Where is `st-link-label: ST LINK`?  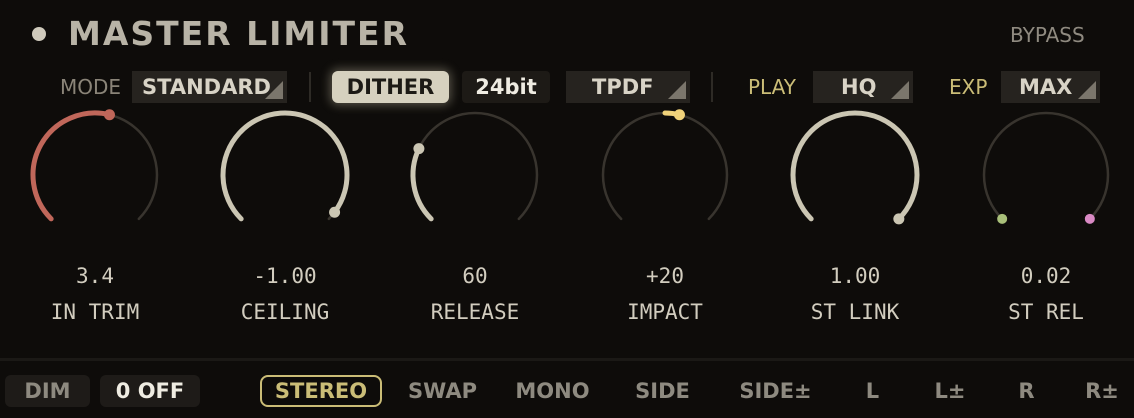 st-link-label: ST LINK is located at coordinates (855, 312).